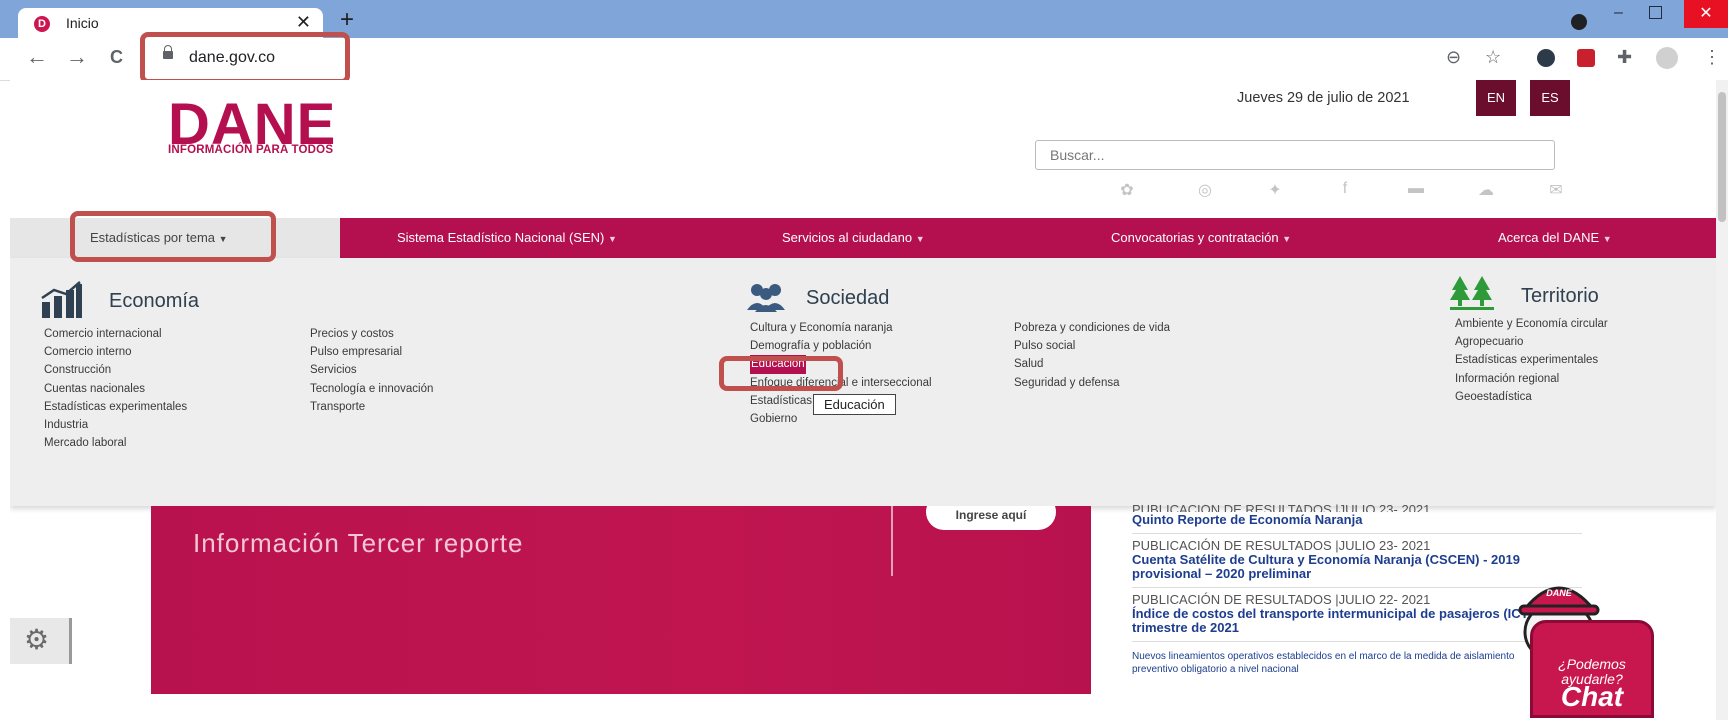  I want to click on subtopic-link: Geoestadística, so click(1531, 397).